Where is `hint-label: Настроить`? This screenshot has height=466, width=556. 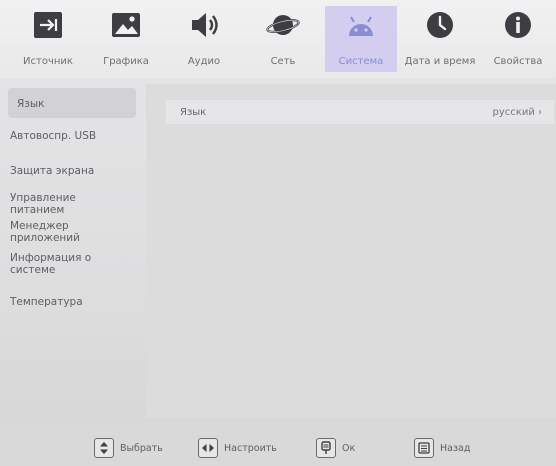
hint-label: Настроить is located at coordinates (250, 448).